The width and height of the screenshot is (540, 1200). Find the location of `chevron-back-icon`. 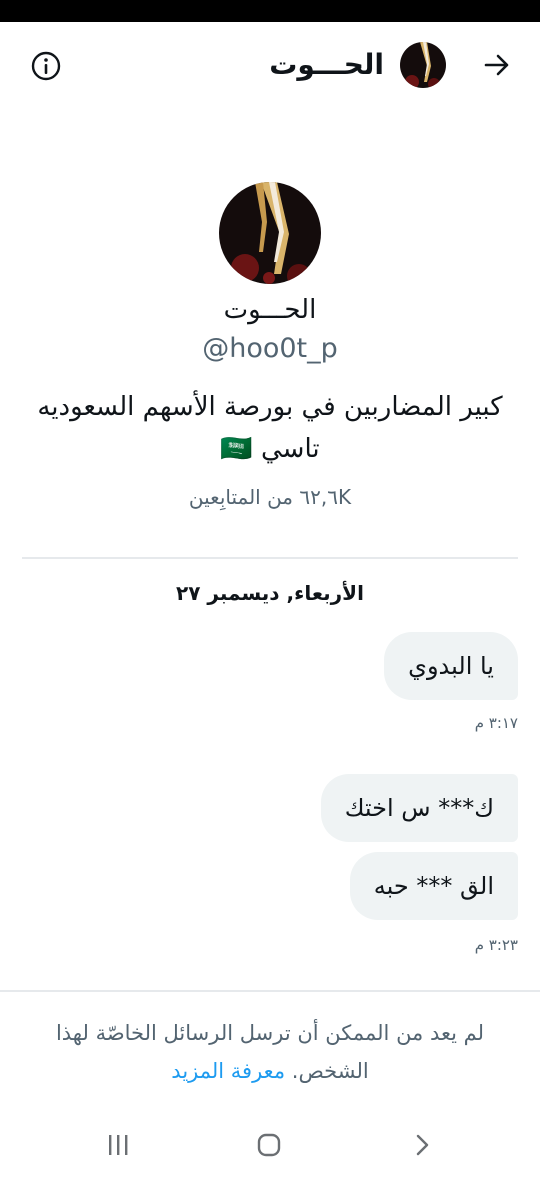

chevron-back-icon is located at coordinates (422, 1145).